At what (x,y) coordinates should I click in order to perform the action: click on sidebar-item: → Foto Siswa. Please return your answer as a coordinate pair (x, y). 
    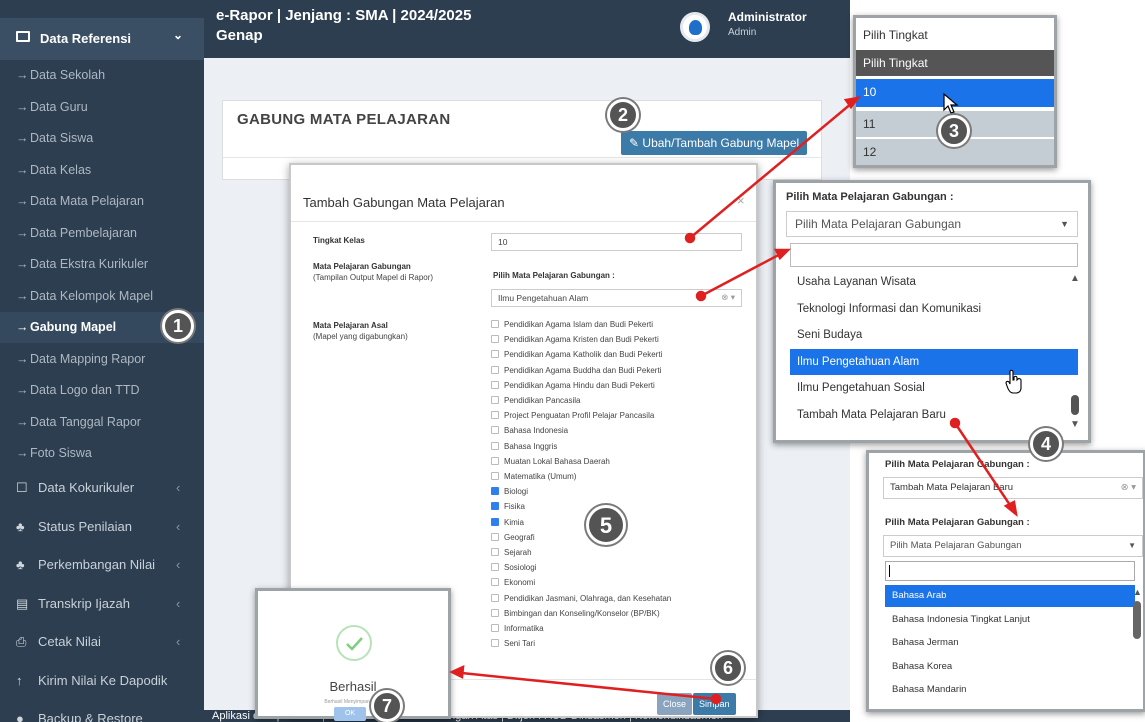
    Looking at the image, I should click on (102, 453).